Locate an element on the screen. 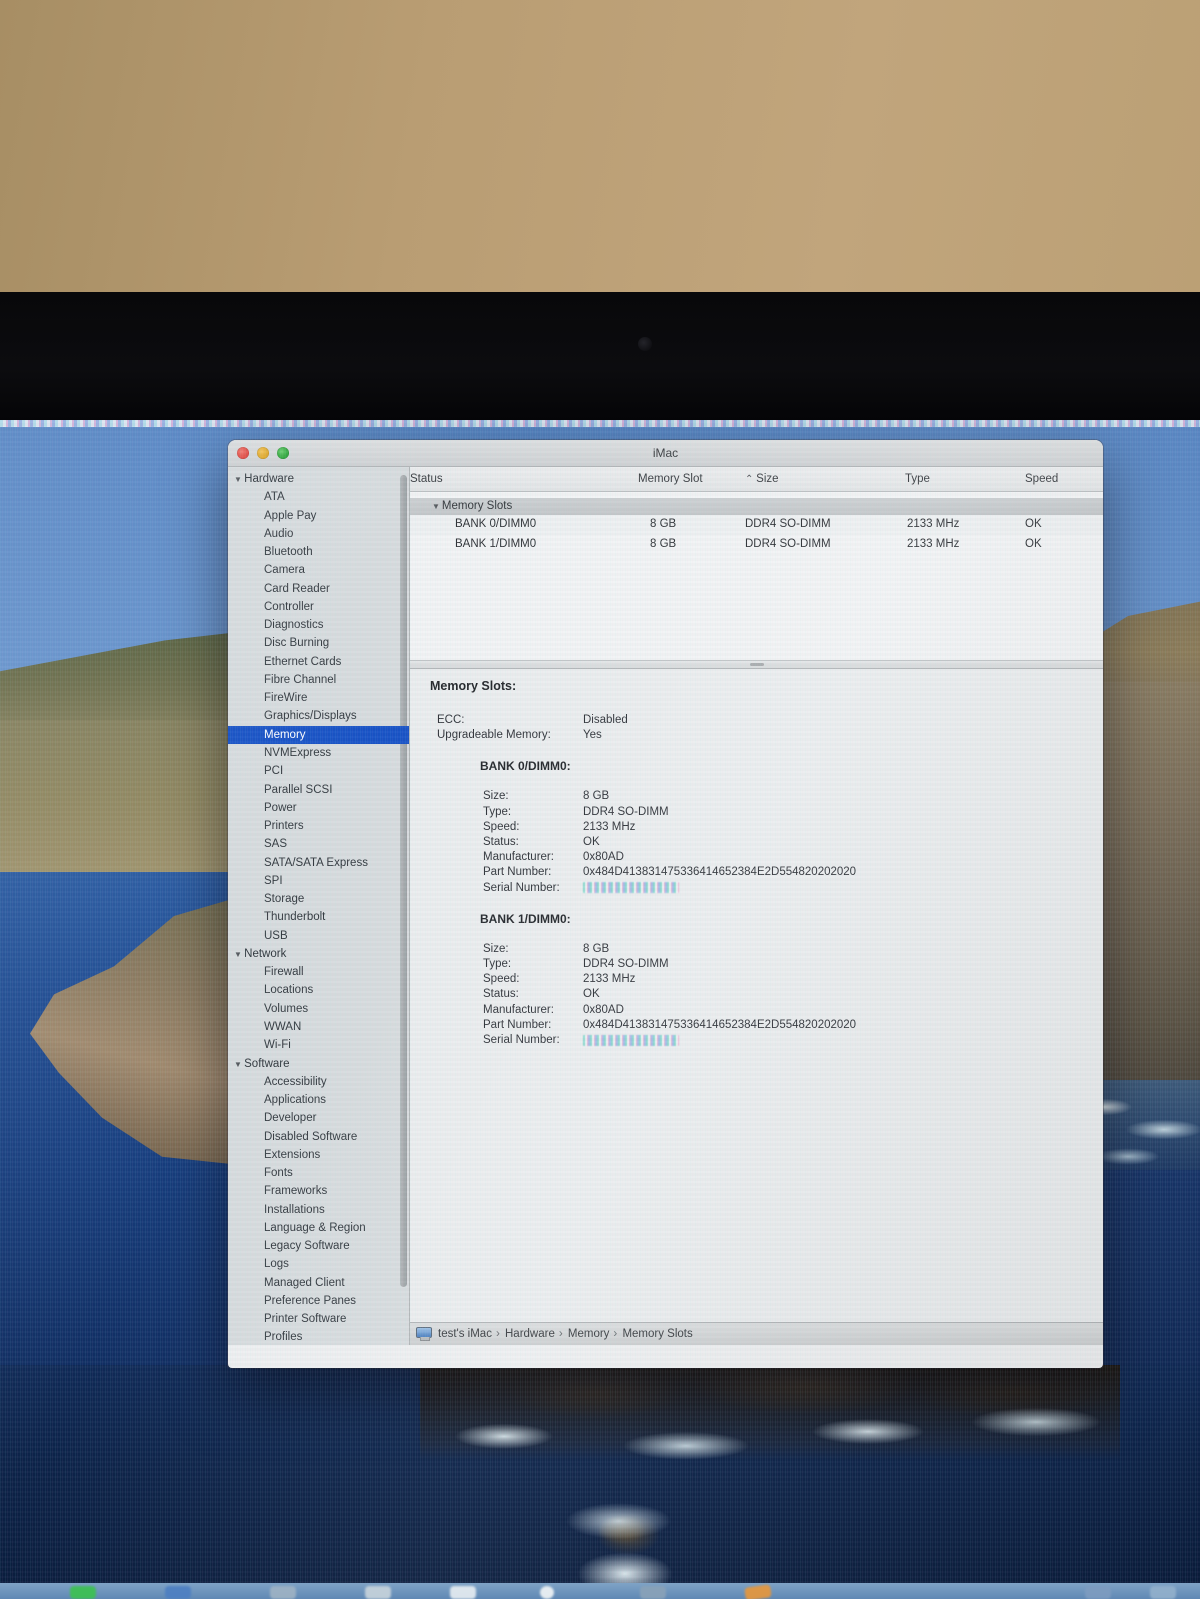 This screenshot has width=1200, height=1599. bank0-title: BANK 0/DIMM0: is located at coordinates (525, 766).